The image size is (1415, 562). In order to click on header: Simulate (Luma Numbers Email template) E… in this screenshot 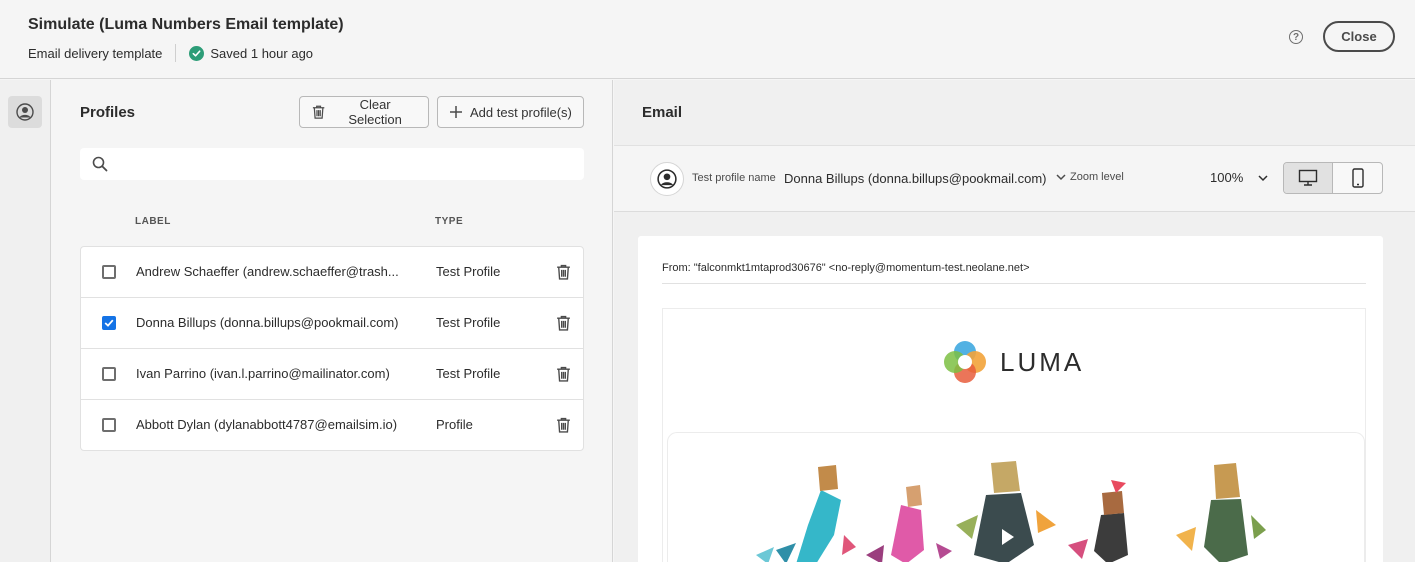, I will do `click(707, 39)`.